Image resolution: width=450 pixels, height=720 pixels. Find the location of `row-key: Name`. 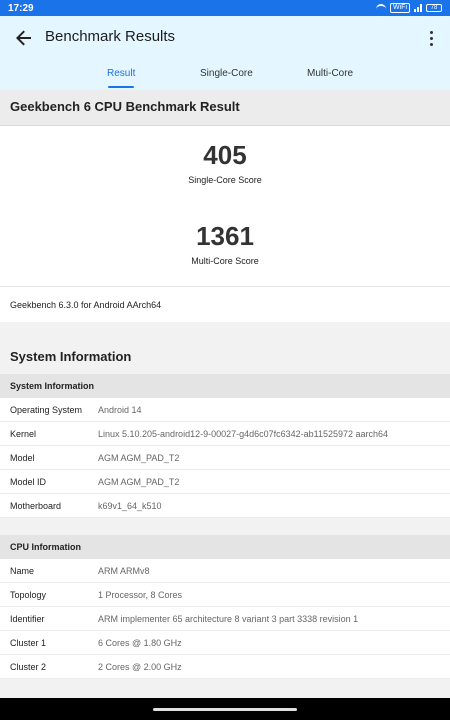

row-key: Name is located at coordinates (22, 570).